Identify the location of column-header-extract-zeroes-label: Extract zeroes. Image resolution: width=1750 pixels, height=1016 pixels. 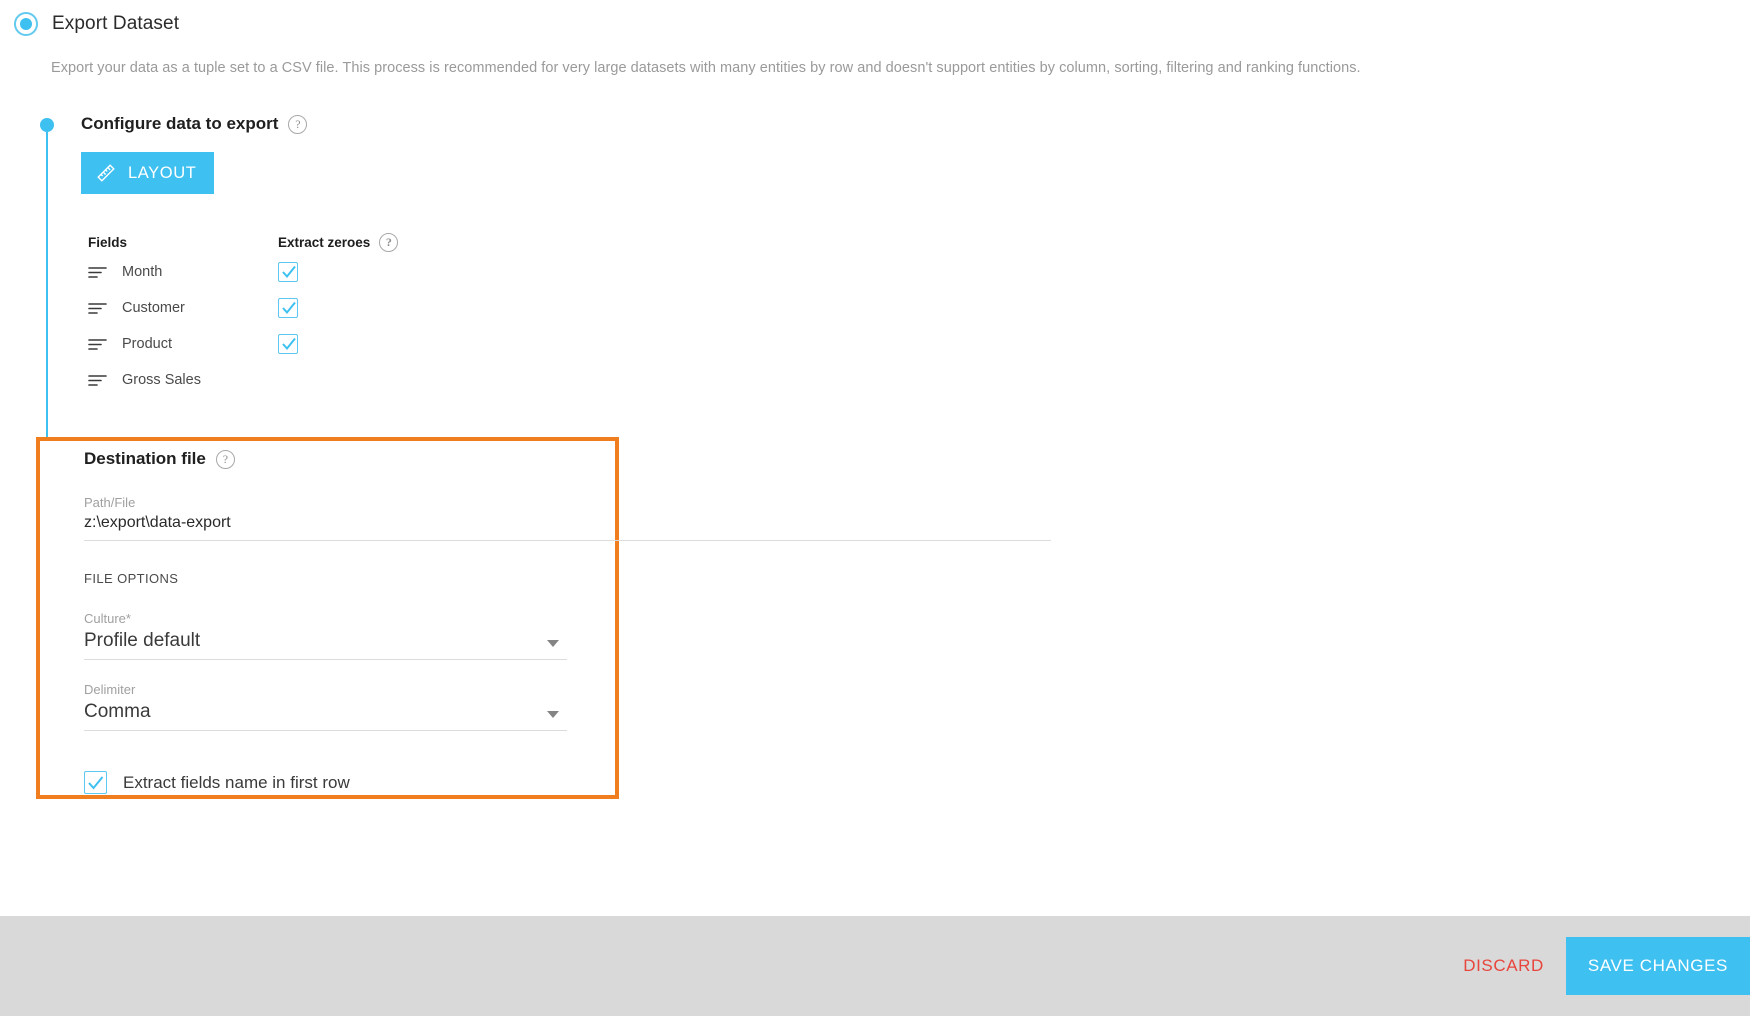
(324, 242).